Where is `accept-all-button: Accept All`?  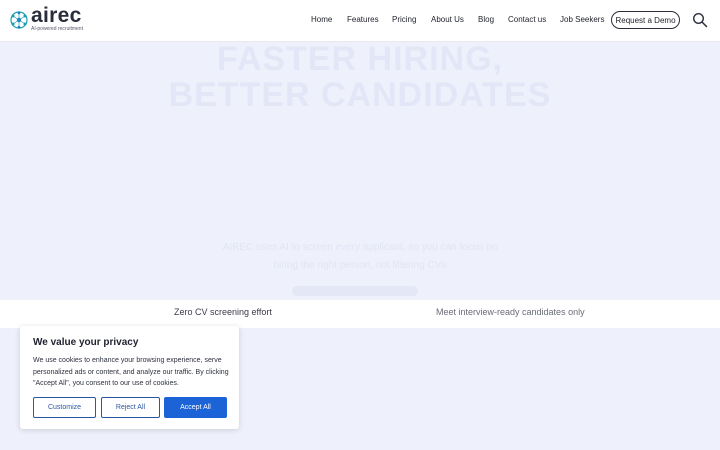
accept-all-button: Accept All is located at coordinates (195, 407).